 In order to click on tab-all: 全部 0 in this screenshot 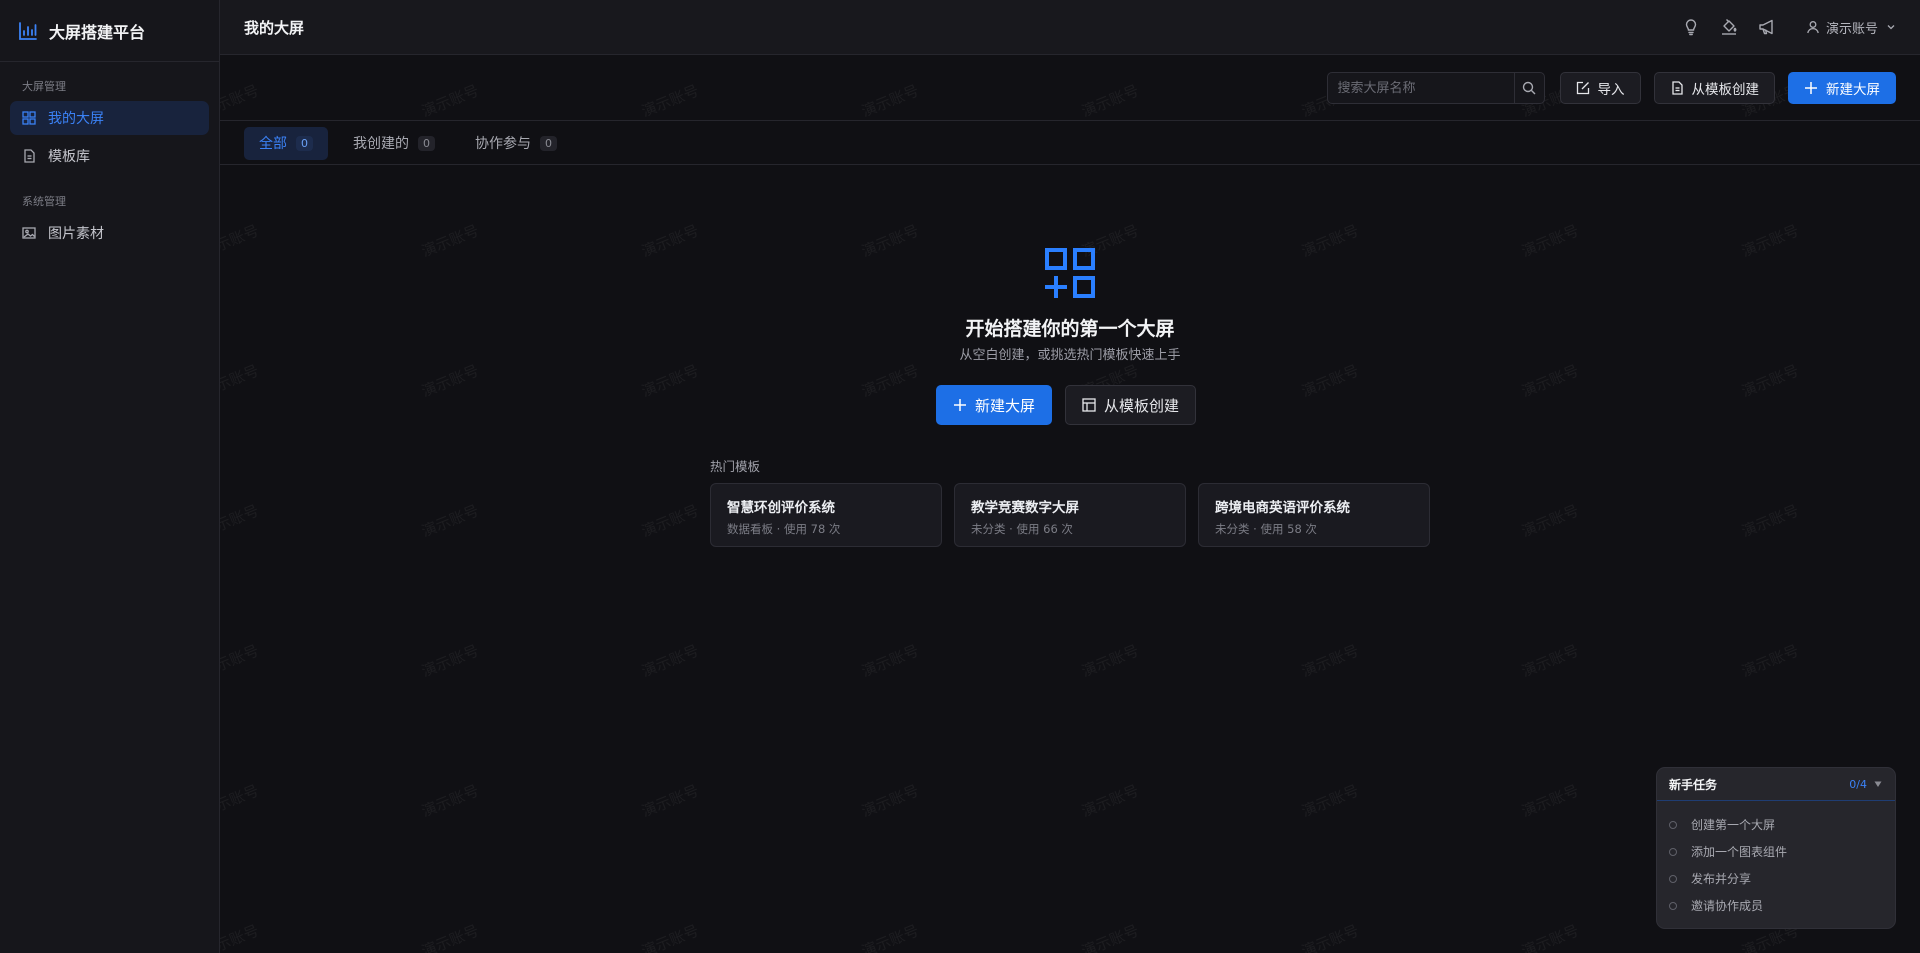, I will do `click(286, 143)`.